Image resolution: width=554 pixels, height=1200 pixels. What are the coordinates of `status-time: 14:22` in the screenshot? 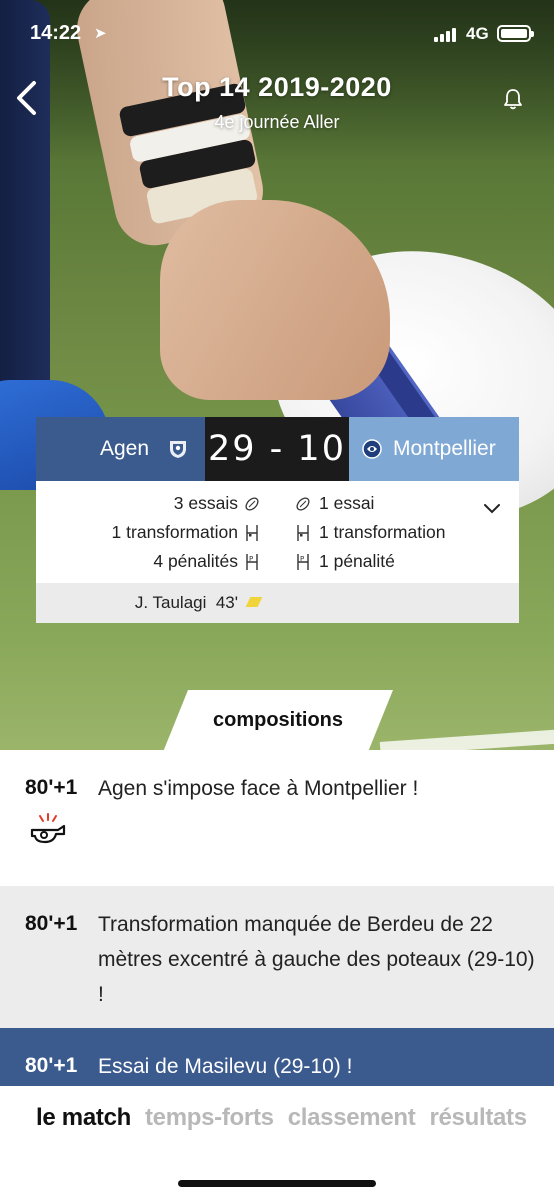 It's located at (56, 33).